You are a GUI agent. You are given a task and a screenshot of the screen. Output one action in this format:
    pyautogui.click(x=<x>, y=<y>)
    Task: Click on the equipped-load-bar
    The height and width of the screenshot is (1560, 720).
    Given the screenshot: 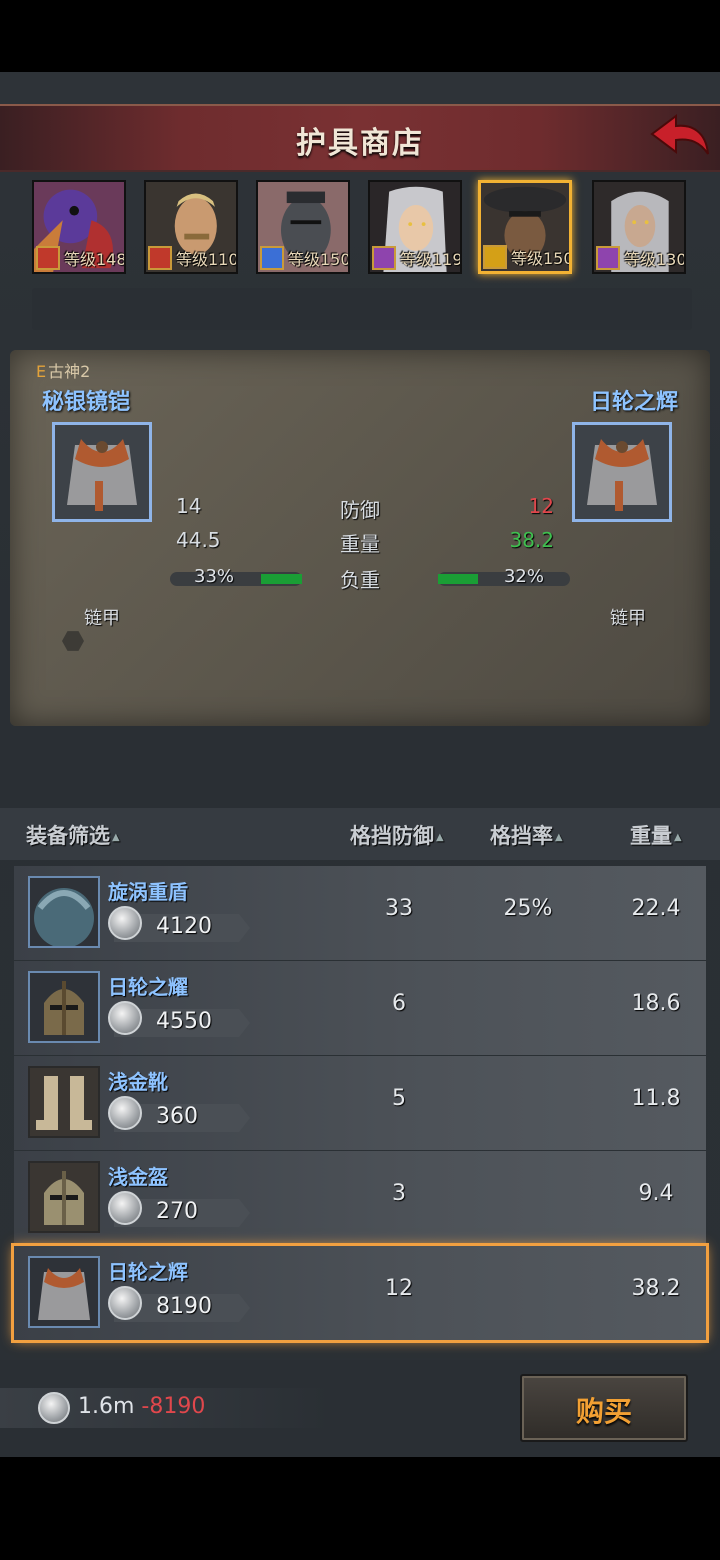 What is the action you would take?
    pyautogui.click(x=236, y=579)
    